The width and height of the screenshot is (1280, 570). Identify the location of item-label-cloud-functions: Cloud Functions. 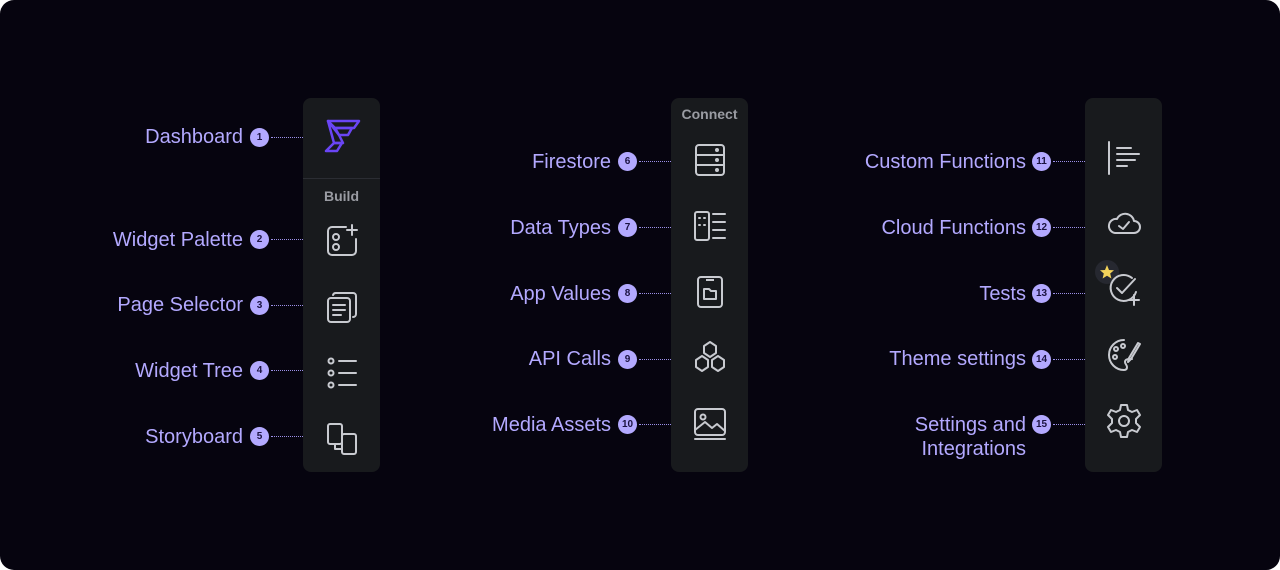
(953, 228).